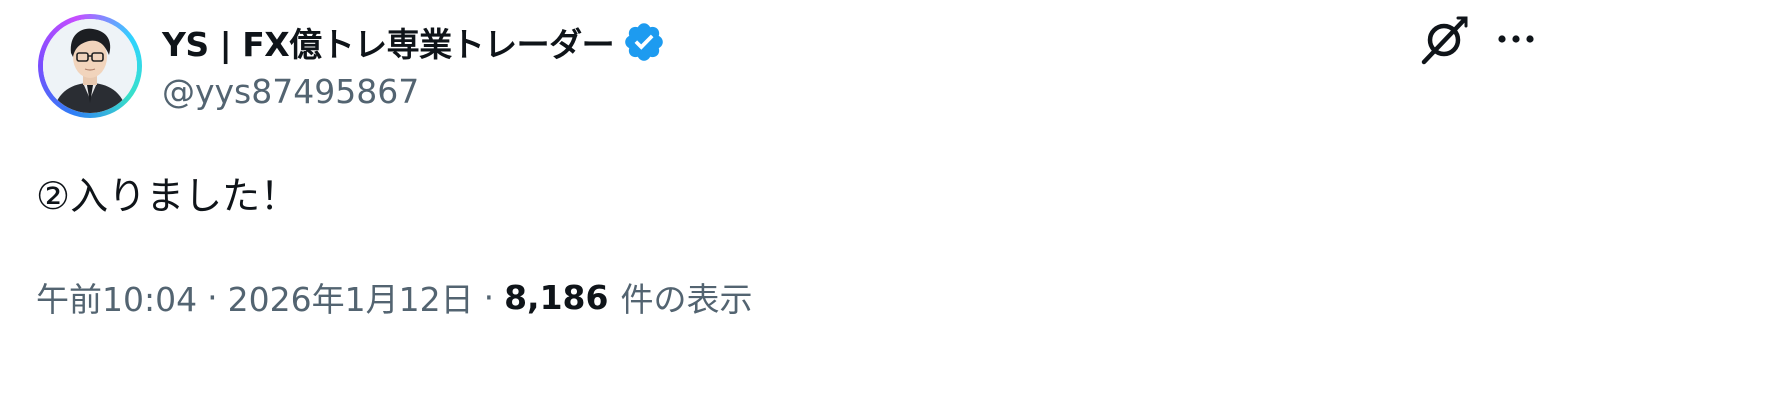 This screenshot has height=411, width=1765. What do you see at coordinates (644, 42) in the screenshot?
I see `verified-badge-icon` at bounding box center [644, 42].